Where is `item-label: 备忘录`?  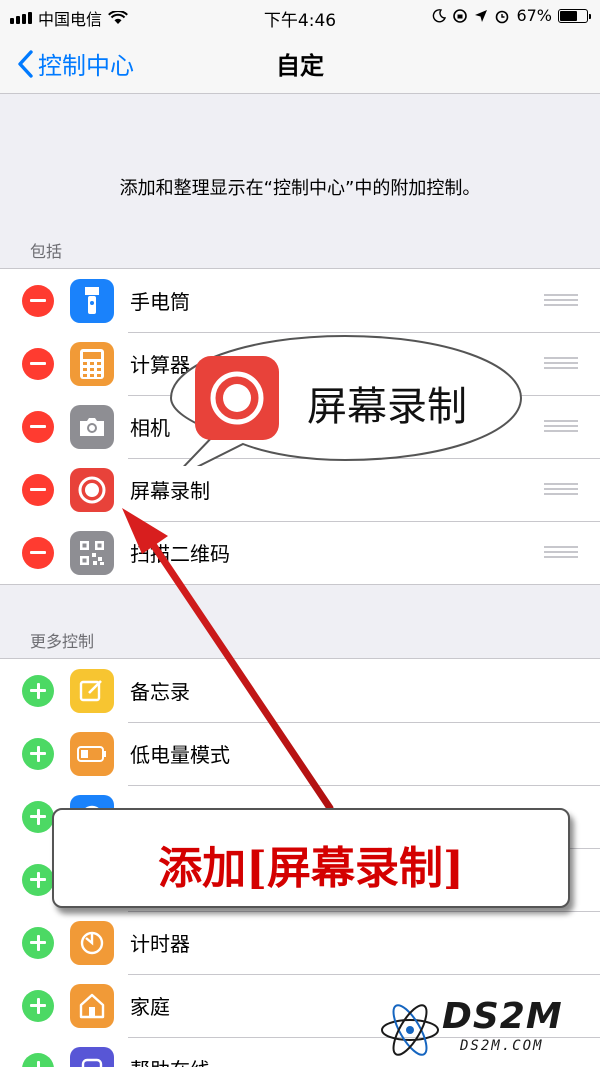
item-label: 备忘录 is located at coordinates (160, 692).